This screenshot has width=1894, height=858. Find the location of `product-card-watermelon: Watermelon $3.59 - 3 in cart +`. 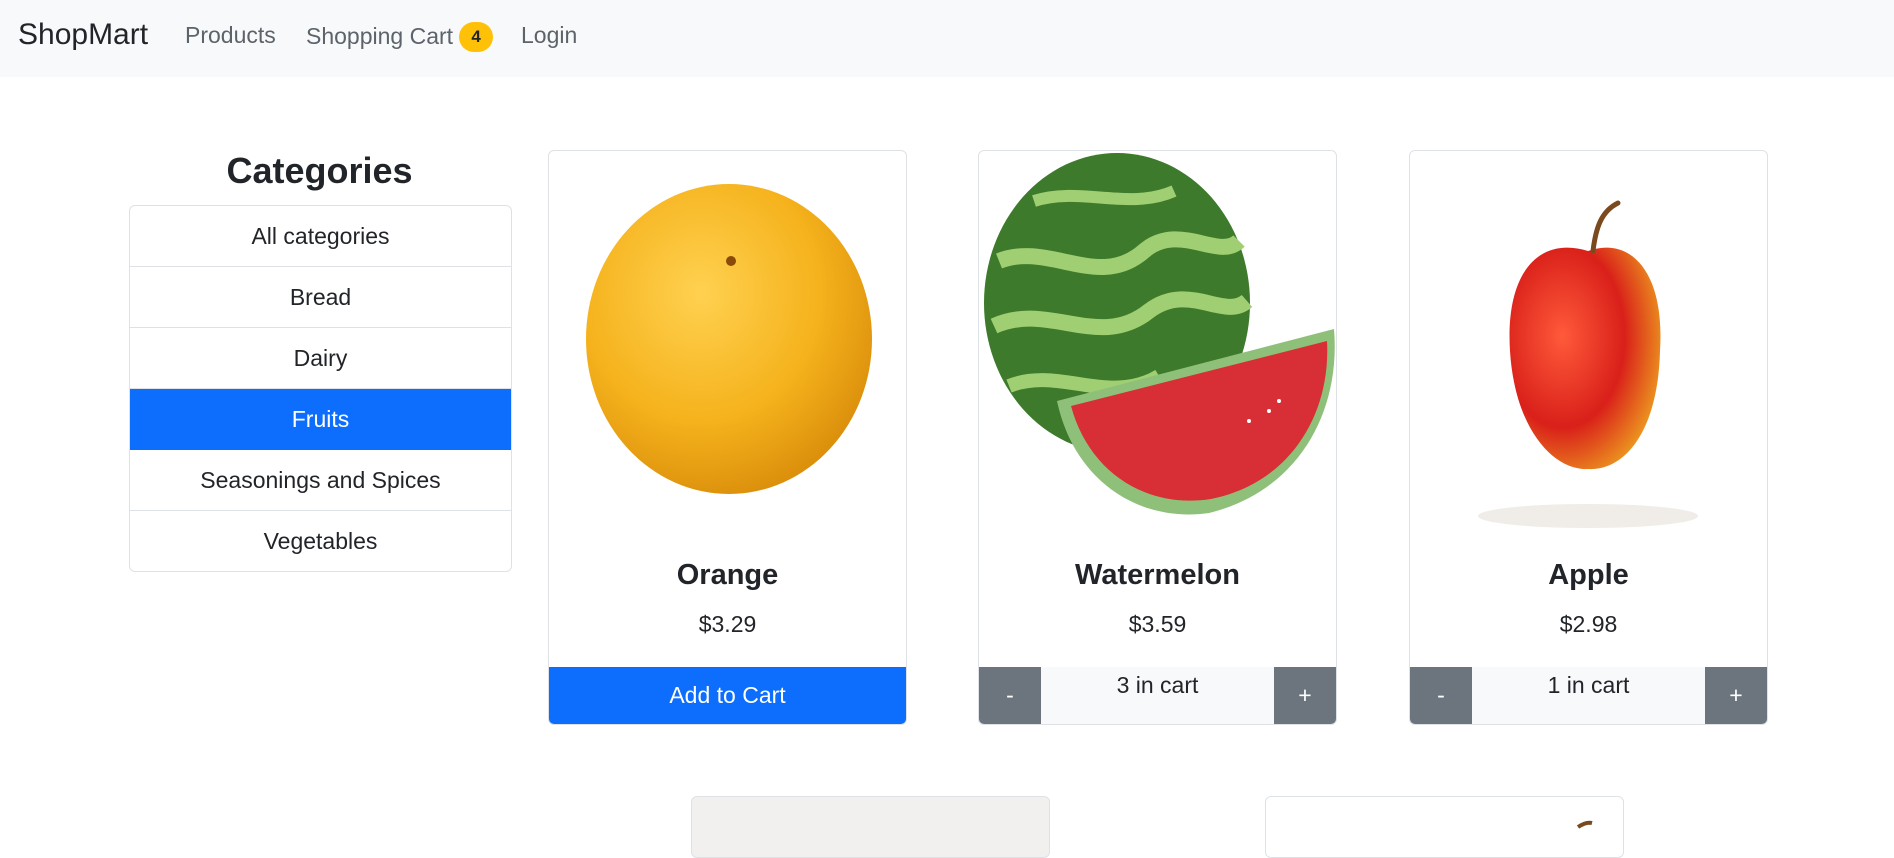

product-card-watermelon: Watermelon $3.59 - 3 in cart + is located at coordinates (1157, 437).